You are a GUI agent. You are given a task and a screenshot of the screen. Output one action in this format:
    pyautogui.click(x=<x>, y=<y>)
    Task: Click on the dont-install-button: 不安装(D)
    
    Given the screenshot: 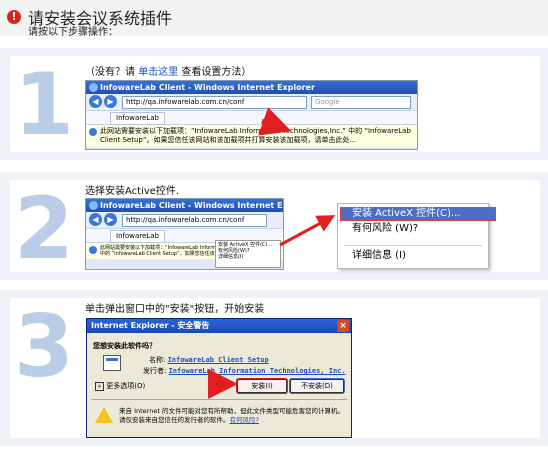 What is the action you would take?
    pyautogui.click(x=317, y=386)
    